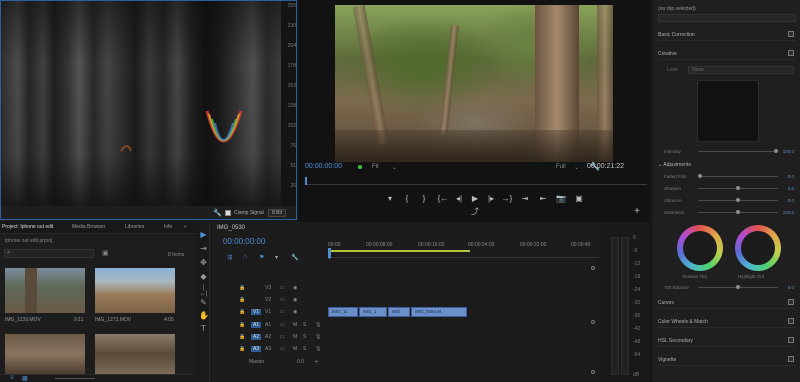 The height and width of the screenshot is (382, 800). Describe the element at coordinates (728, 111) in the screenshot. I see `look-preview` at that location.